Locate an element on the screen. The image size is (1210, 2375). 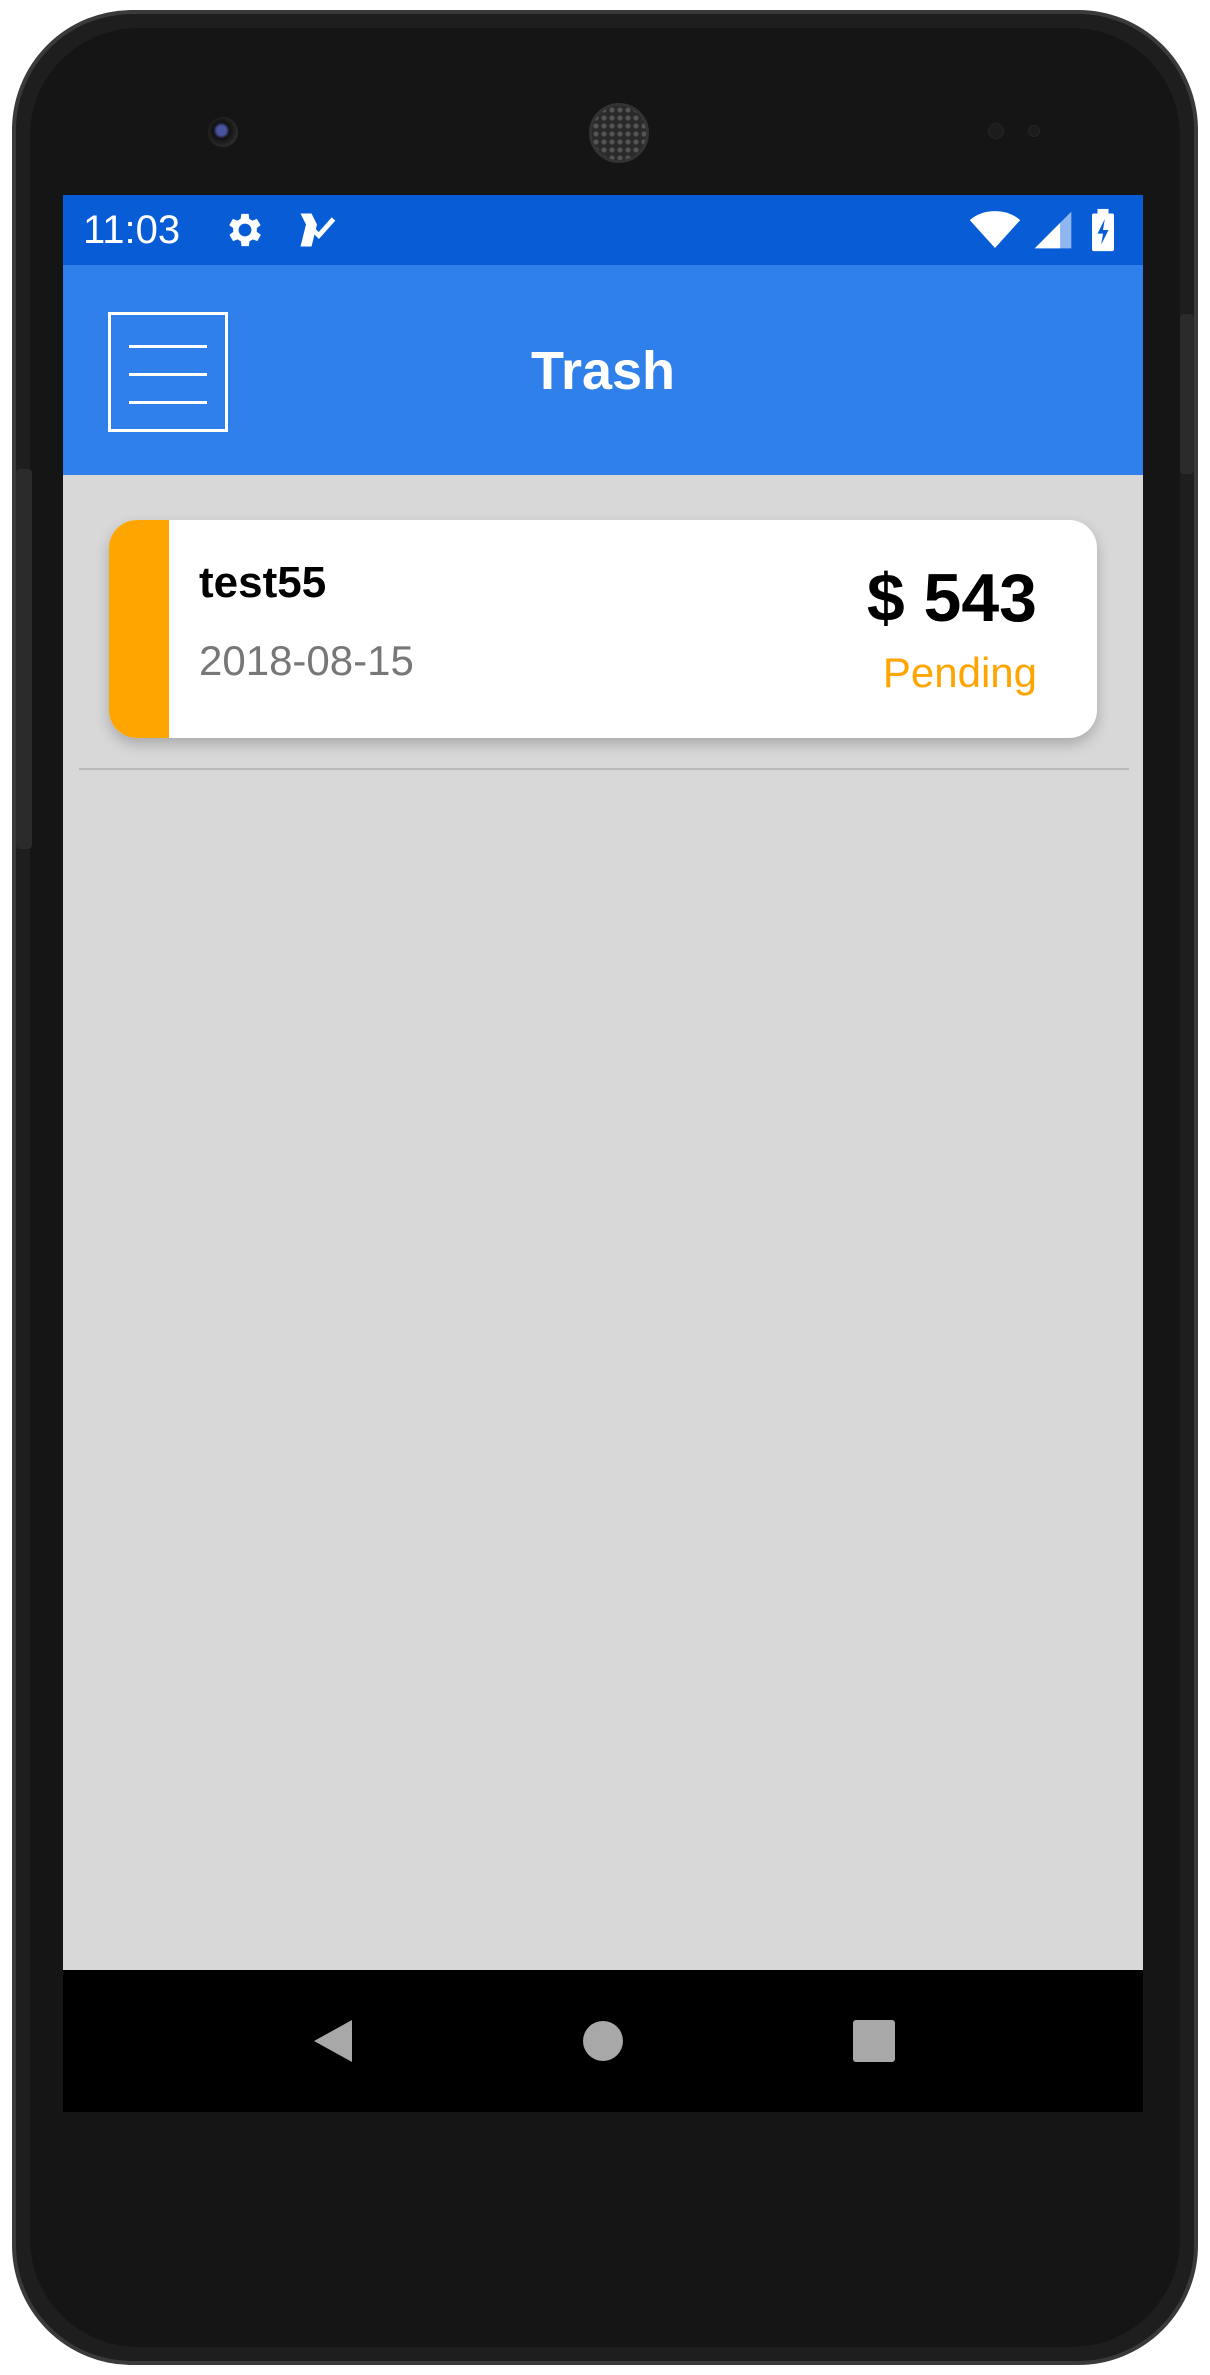
list-divider is located at coordinates (604, 769).